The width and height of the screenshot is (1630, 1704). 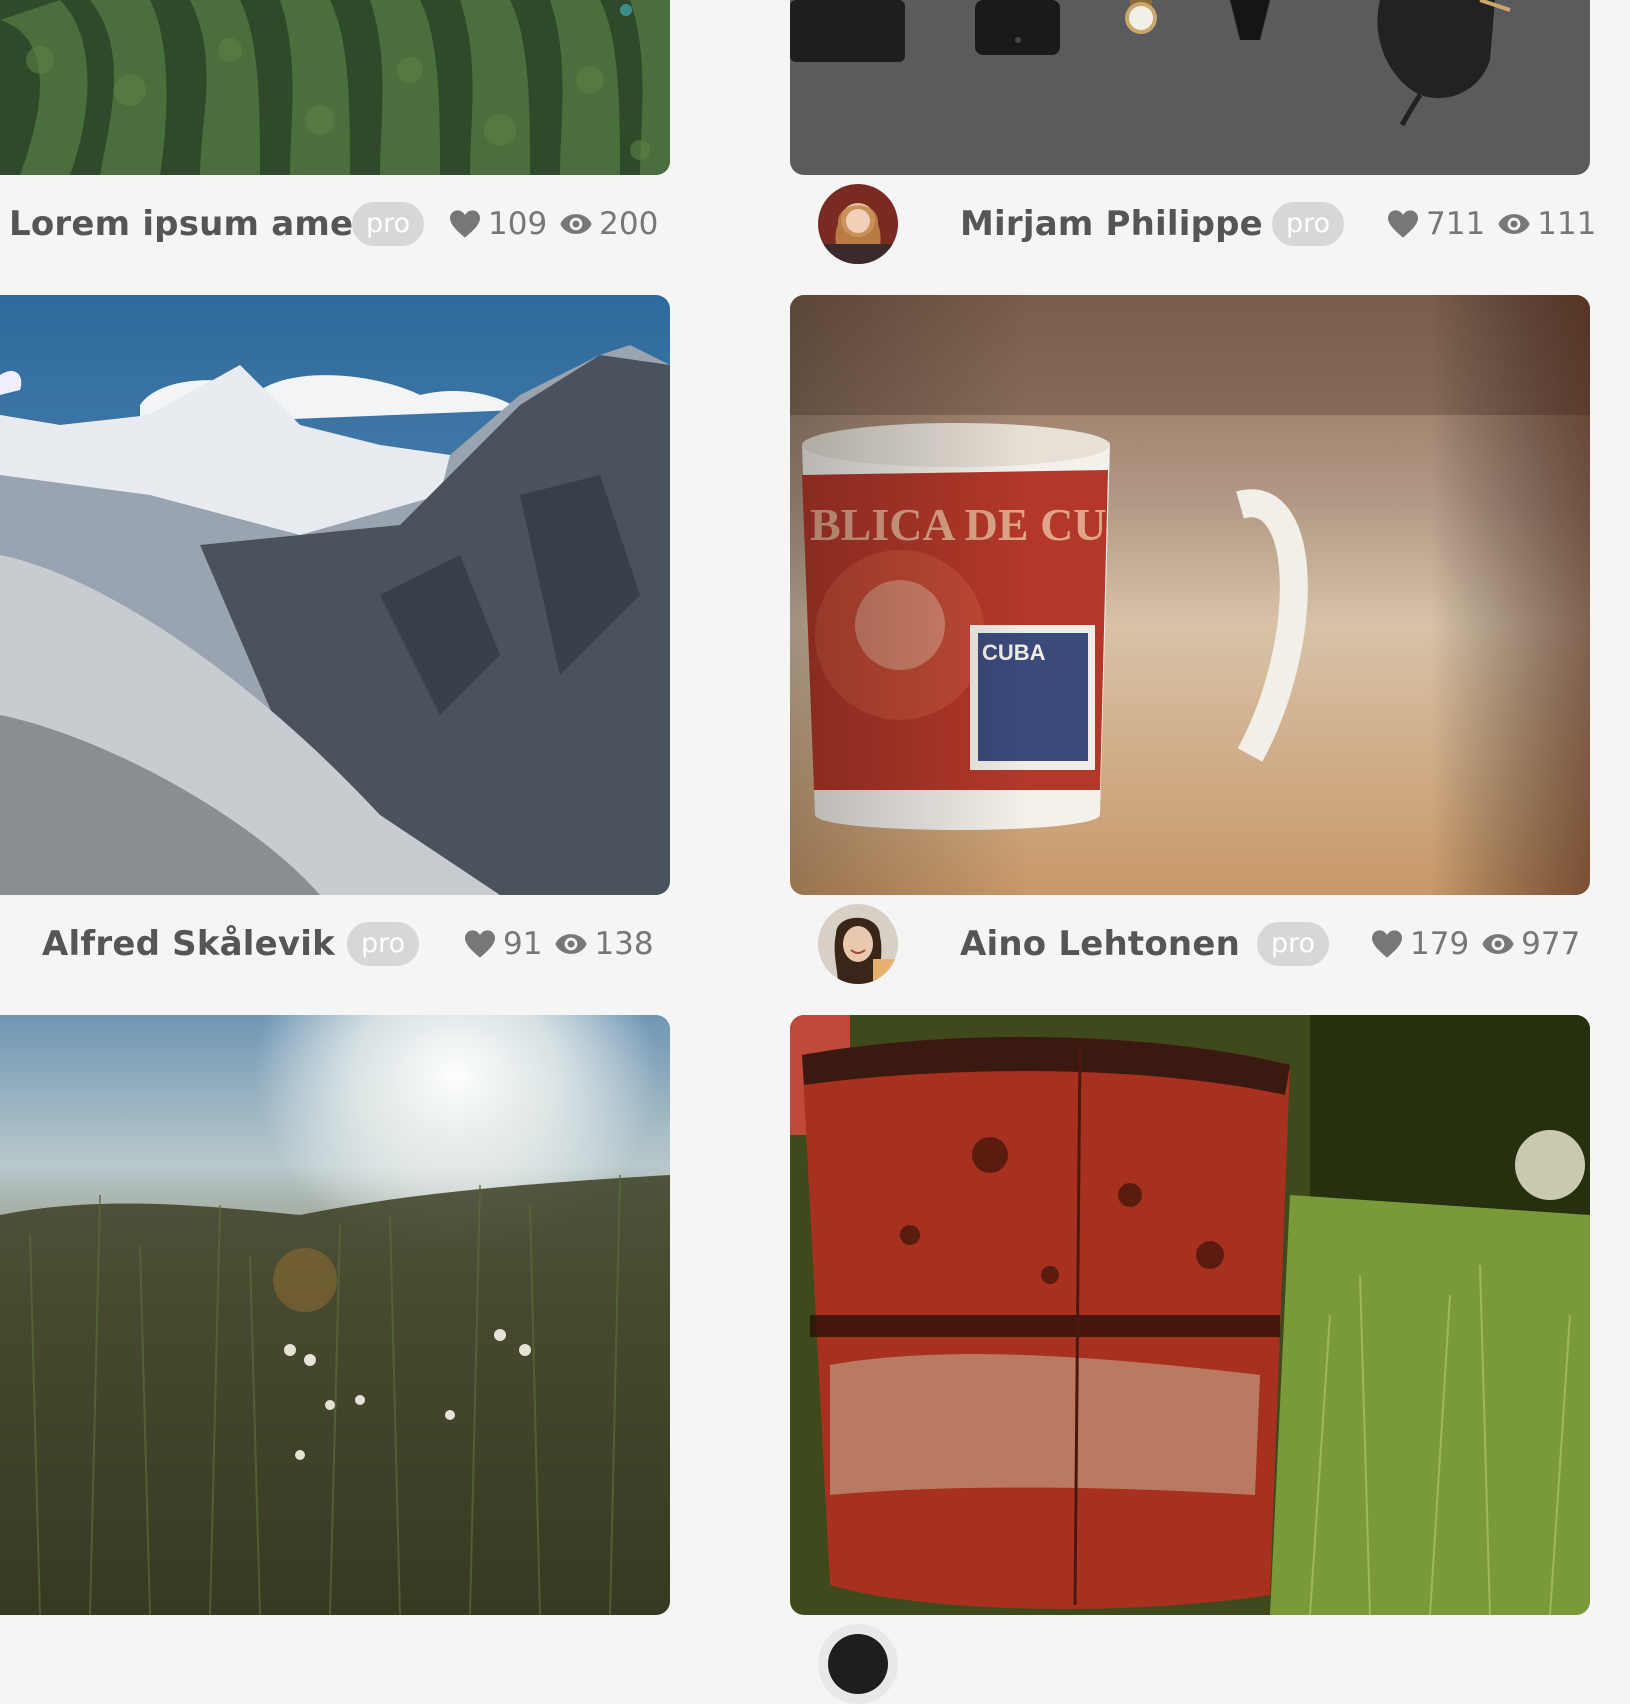 What do you see at coordinates (188, 944) in the screenshot?
I see `photographer-name: Alfred Skålevik` at bounding box center [188, 944].